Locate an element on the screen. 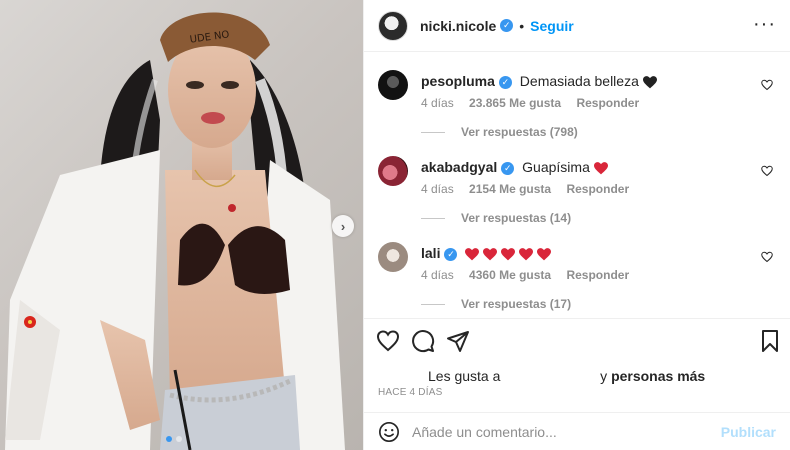 Image resolution: width=790 pixels, height=450 pixels. comment-likes: 23.865 Me gusta is located at coordinates (515, 103).